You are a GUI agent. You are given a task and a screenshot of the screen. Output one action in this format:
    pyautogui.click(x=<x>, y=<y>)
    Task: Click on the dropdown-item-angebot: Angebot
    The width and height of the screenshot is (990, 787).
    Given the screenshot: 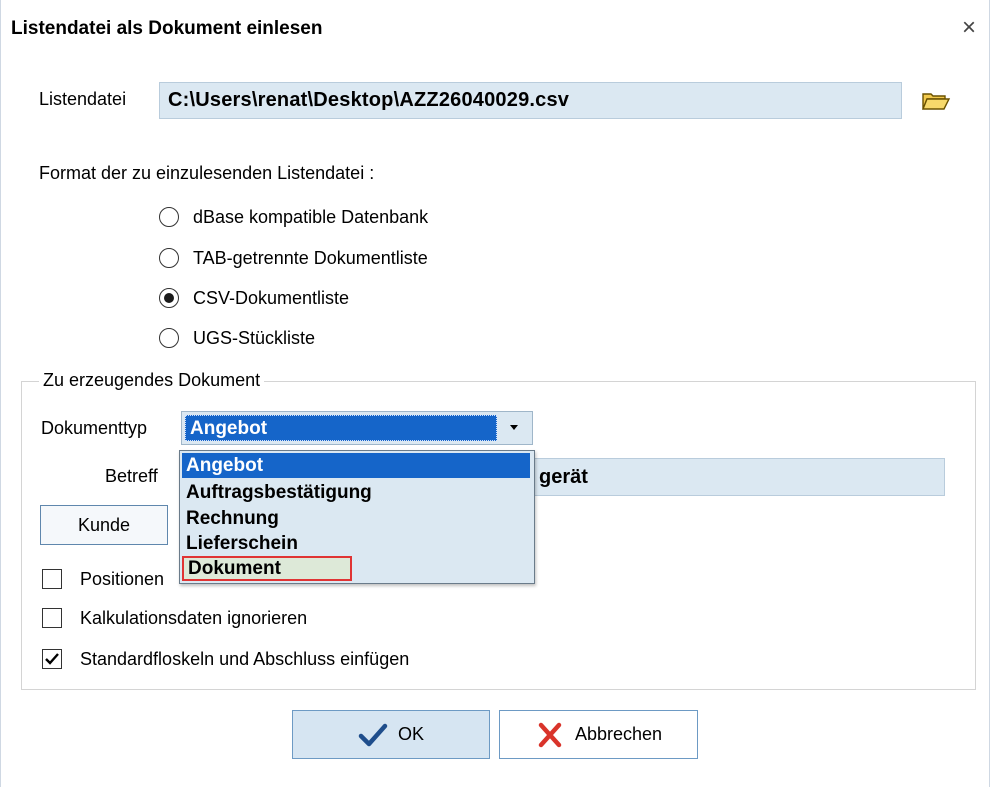 What is the action you would take?
    pyautogui.click(x=356, y=465)
    